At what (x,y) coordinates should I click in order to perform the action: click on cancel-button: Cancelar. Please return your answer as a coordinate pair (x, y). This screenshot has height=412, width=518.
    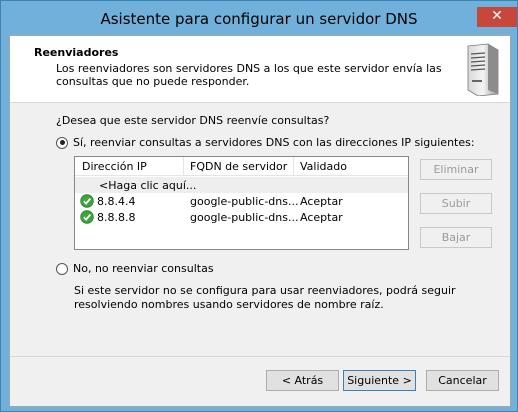
    Looking at the image, I should click on (462, 380).